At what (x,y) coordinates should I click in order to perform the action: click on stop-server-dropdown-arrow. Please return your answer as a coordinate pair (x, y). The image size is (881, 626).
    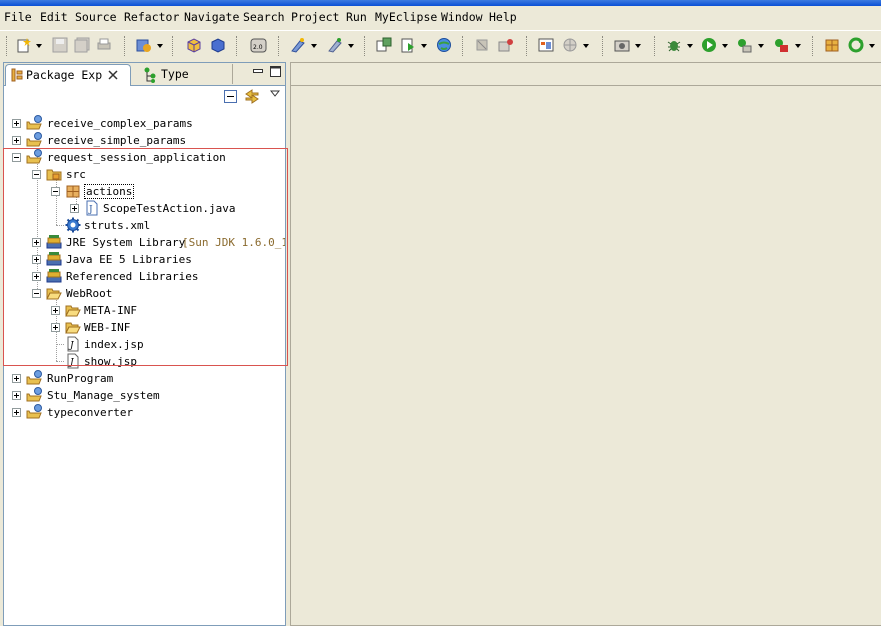
    Looking at the image, I should click on (798, 46).